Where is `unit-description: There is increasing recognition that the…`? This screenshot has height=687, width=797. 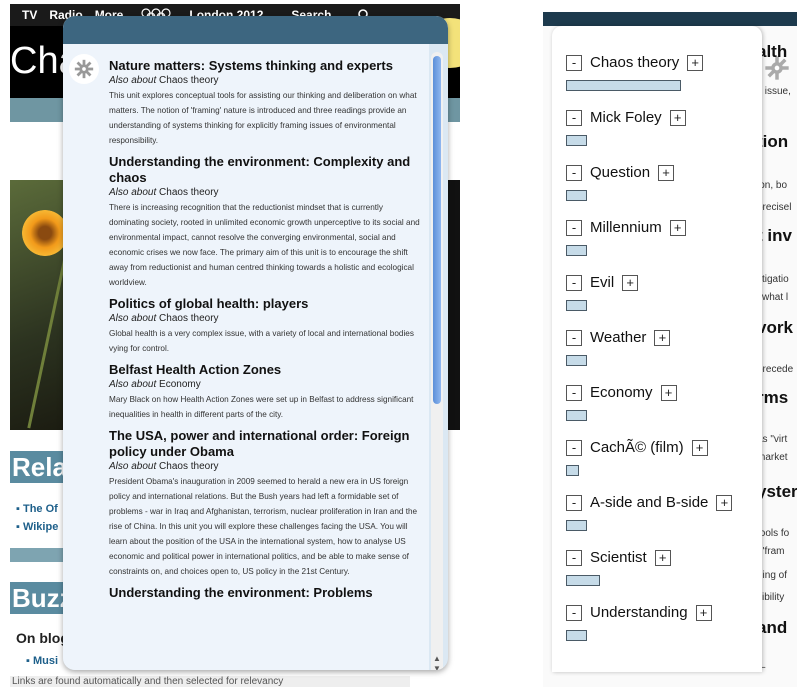
unit-description: There is increasing recognition that the… is located at coordinates (264, 245).